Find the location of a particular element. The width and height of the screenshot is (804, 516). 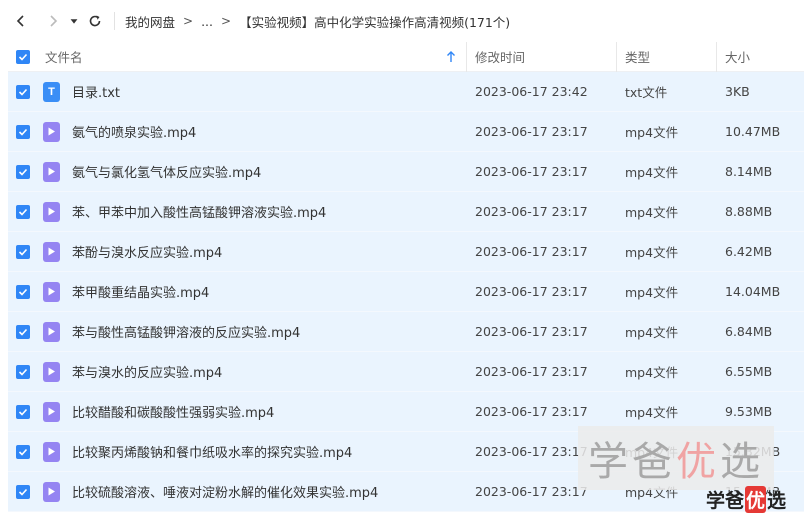

column-header-name: 文件名 is located at coordinates (251, 56).